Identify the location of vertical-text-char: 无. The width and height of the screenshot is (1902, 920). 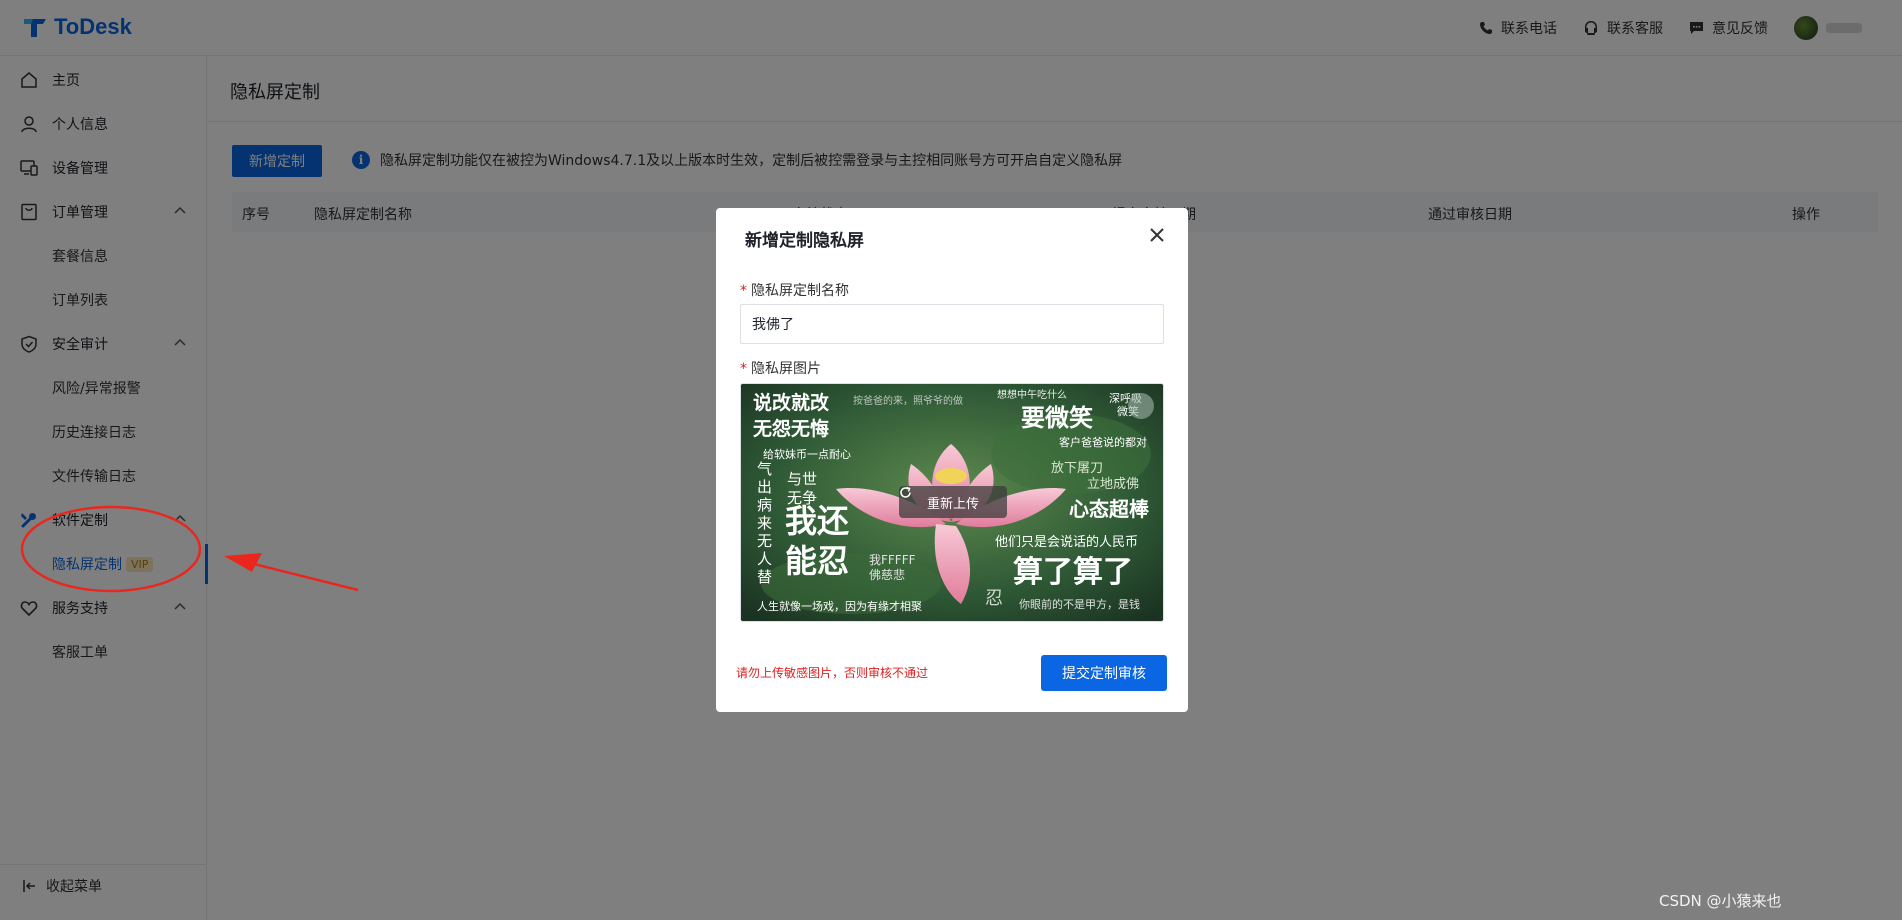
(764, 541).